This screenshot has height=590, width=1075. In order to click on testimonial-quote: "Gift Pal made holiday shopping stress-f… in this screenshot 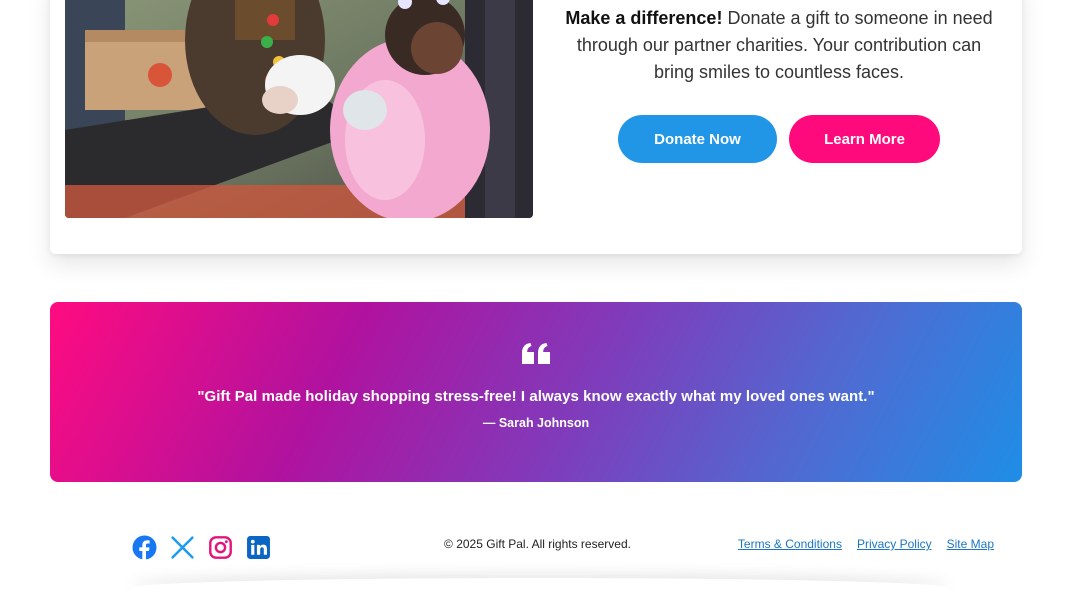, I will do `click(536, 396)`.